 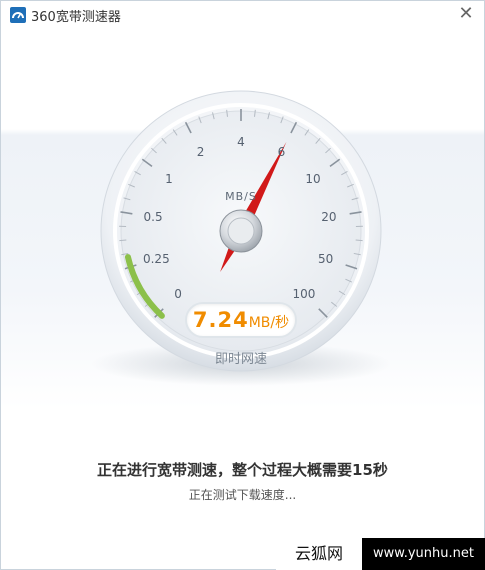 I want to click on gauge-tick-label: 6, so click(x=281, y=151).